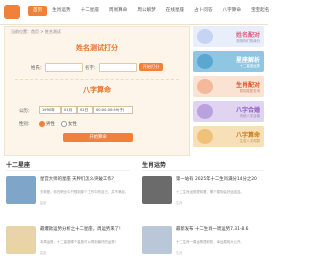  Describe the element at coordinates (228, 111) in the screenshot. I see `side-banner-bazi-marriage: 八字合婚 传统八字合婚` at that location.